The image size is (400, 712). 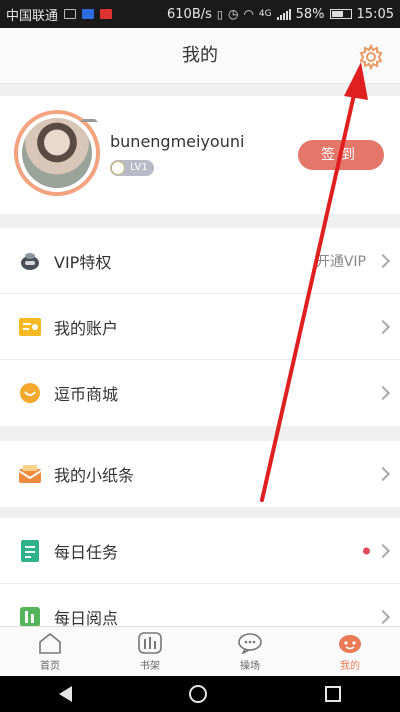 I want to click on task-icon, so click(x=30, y=551).